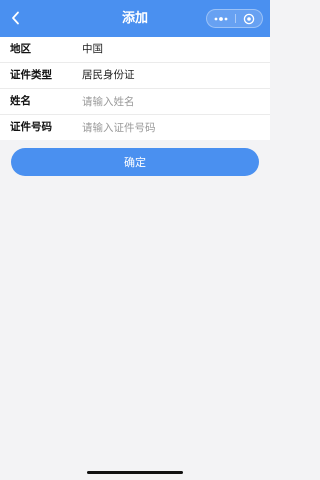 The height and width of the screenshot is (480, 320). I want to click on more-dots-icon, so click(221, 18).